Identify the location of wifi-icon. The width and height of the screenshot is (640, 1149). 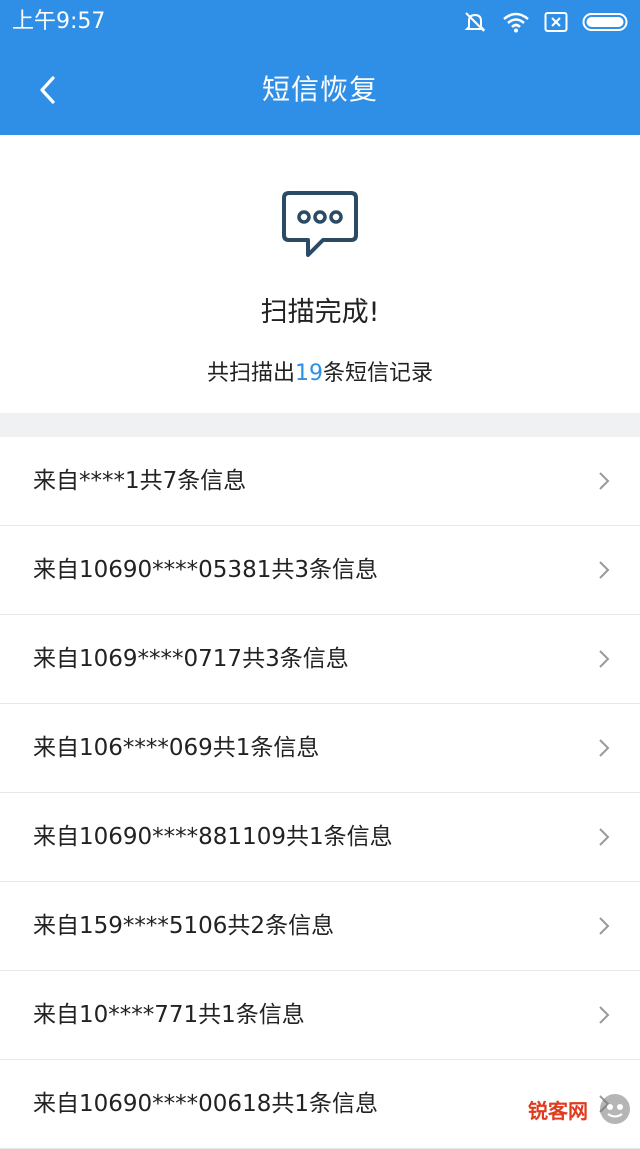
(516, 22).